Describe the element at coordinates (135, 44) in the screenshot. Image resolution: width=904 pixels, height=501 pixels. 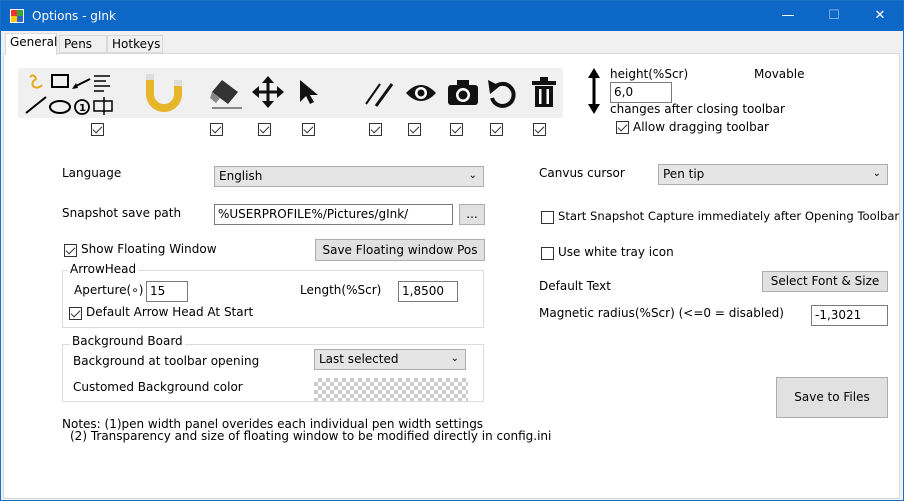
I see `tab-hotkeys: Hotkeys` at that location.